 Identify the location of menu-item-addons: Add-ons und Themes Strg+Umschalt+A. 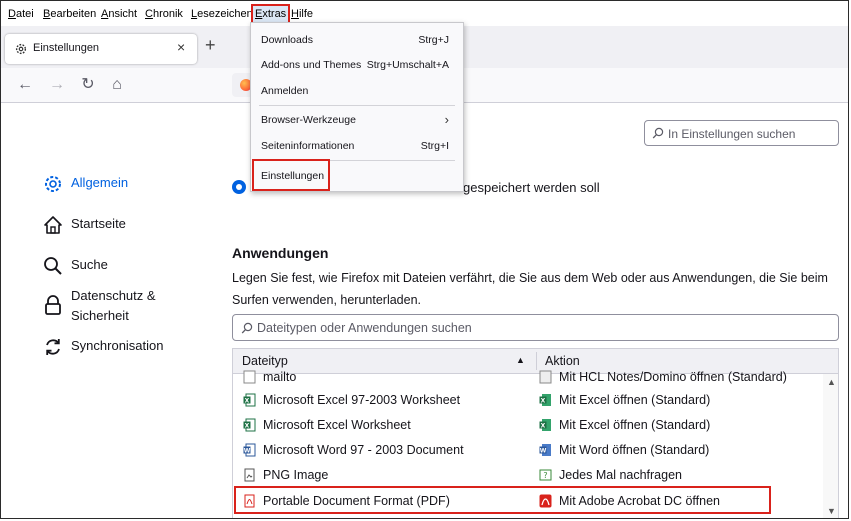
(357, 65).